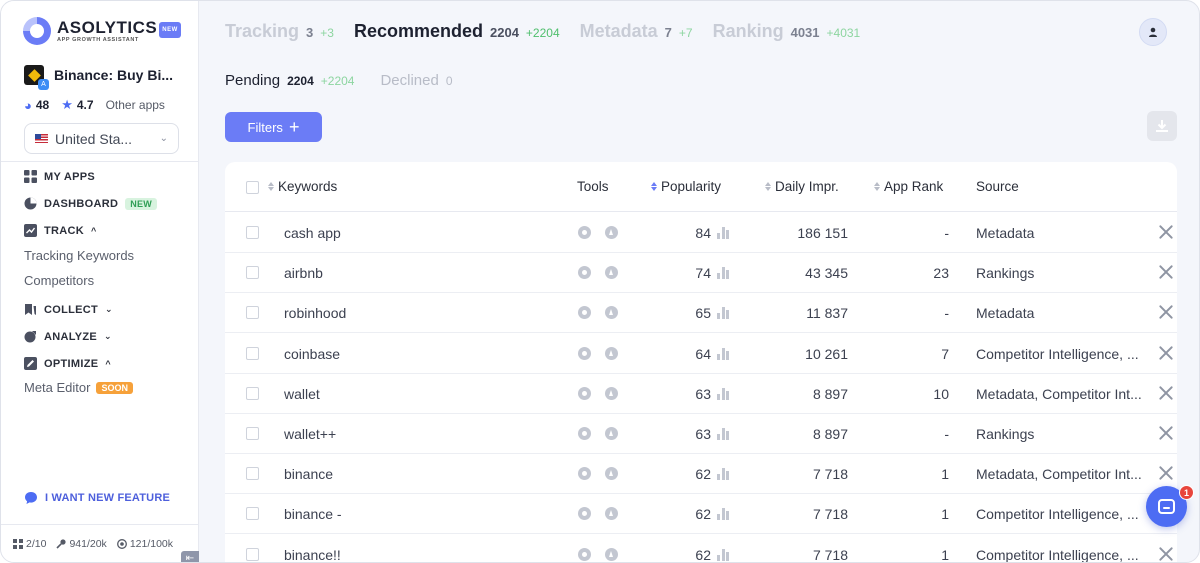  I want to click on subtab-pending: Pending 2204 +2204, so click(289, 80).